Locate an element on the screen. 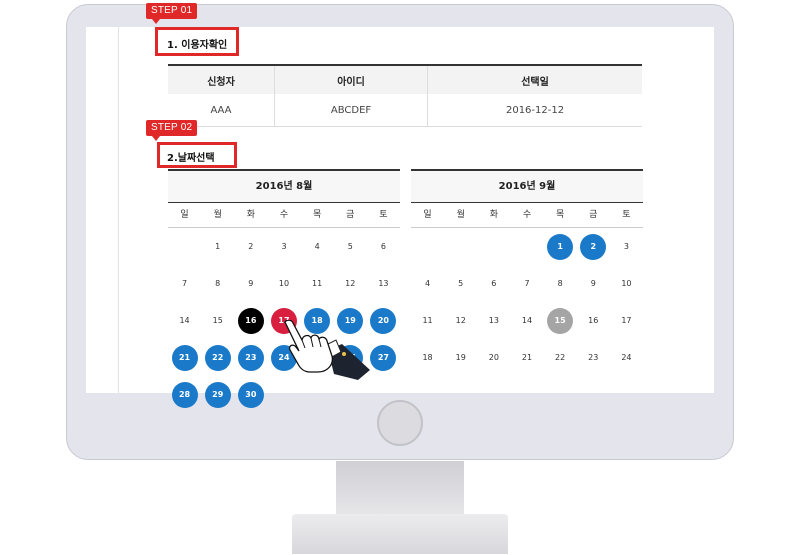  calendar-month-title: 2016년 8월 is located at coordinates (284, 186).